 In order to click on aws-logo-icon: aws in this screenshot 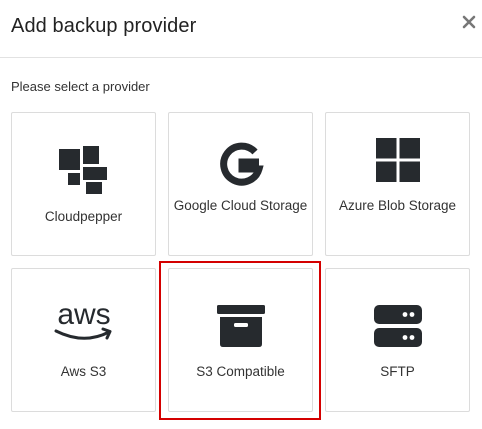, I will do `click(83, 322)`.